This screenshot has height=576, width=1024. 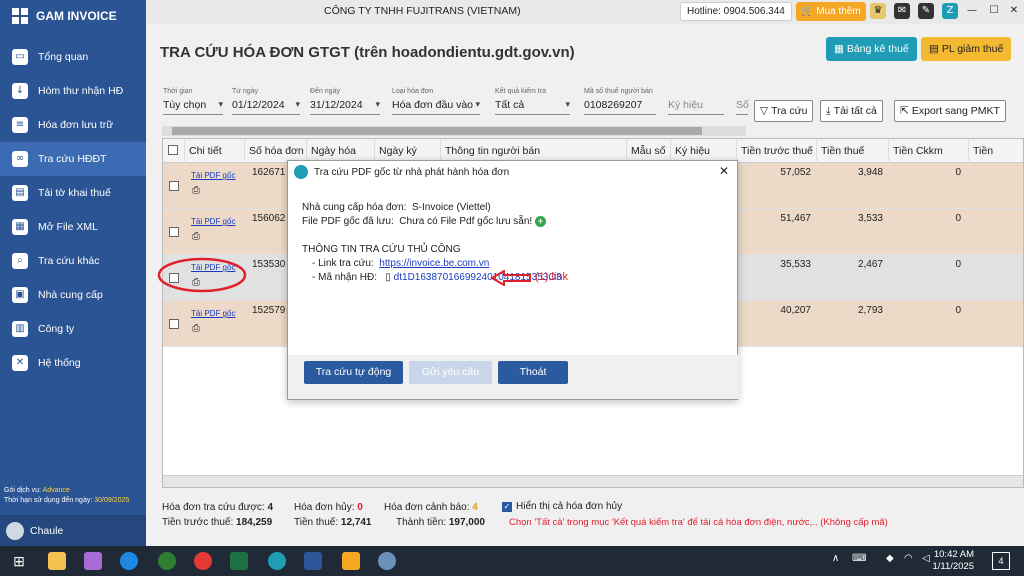 I want to click on dialog-footer: Tra cứu tự động Gửi yêu cầu Thoát, so click(x=513, y=377).